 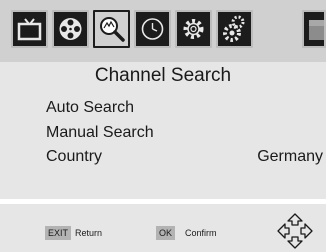 I want to click on tab-time, so click(x=152, y=29).